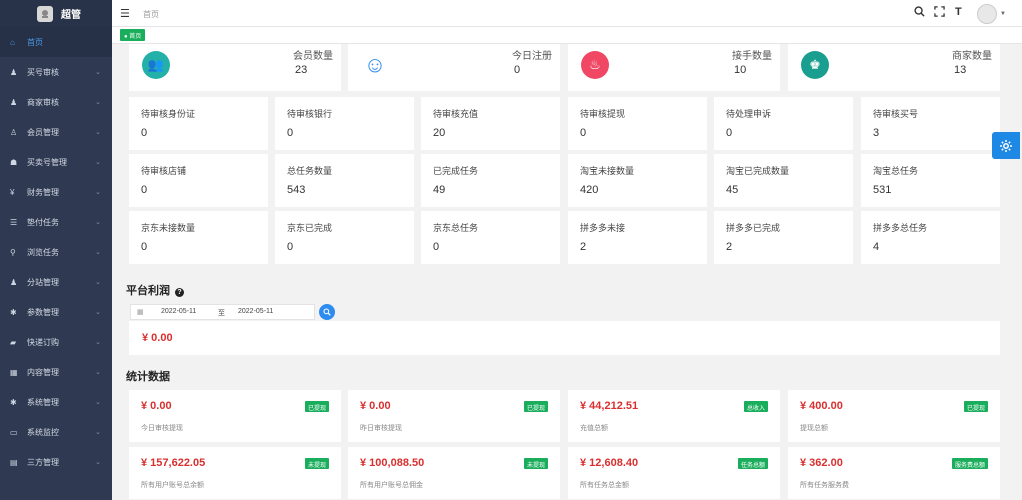 This screenshot has width=1022, height=500. What do you see at coordinates (567, 35) in the screenshot?
I see `tags-view: ● 首页` at bounding box center [567, 35].